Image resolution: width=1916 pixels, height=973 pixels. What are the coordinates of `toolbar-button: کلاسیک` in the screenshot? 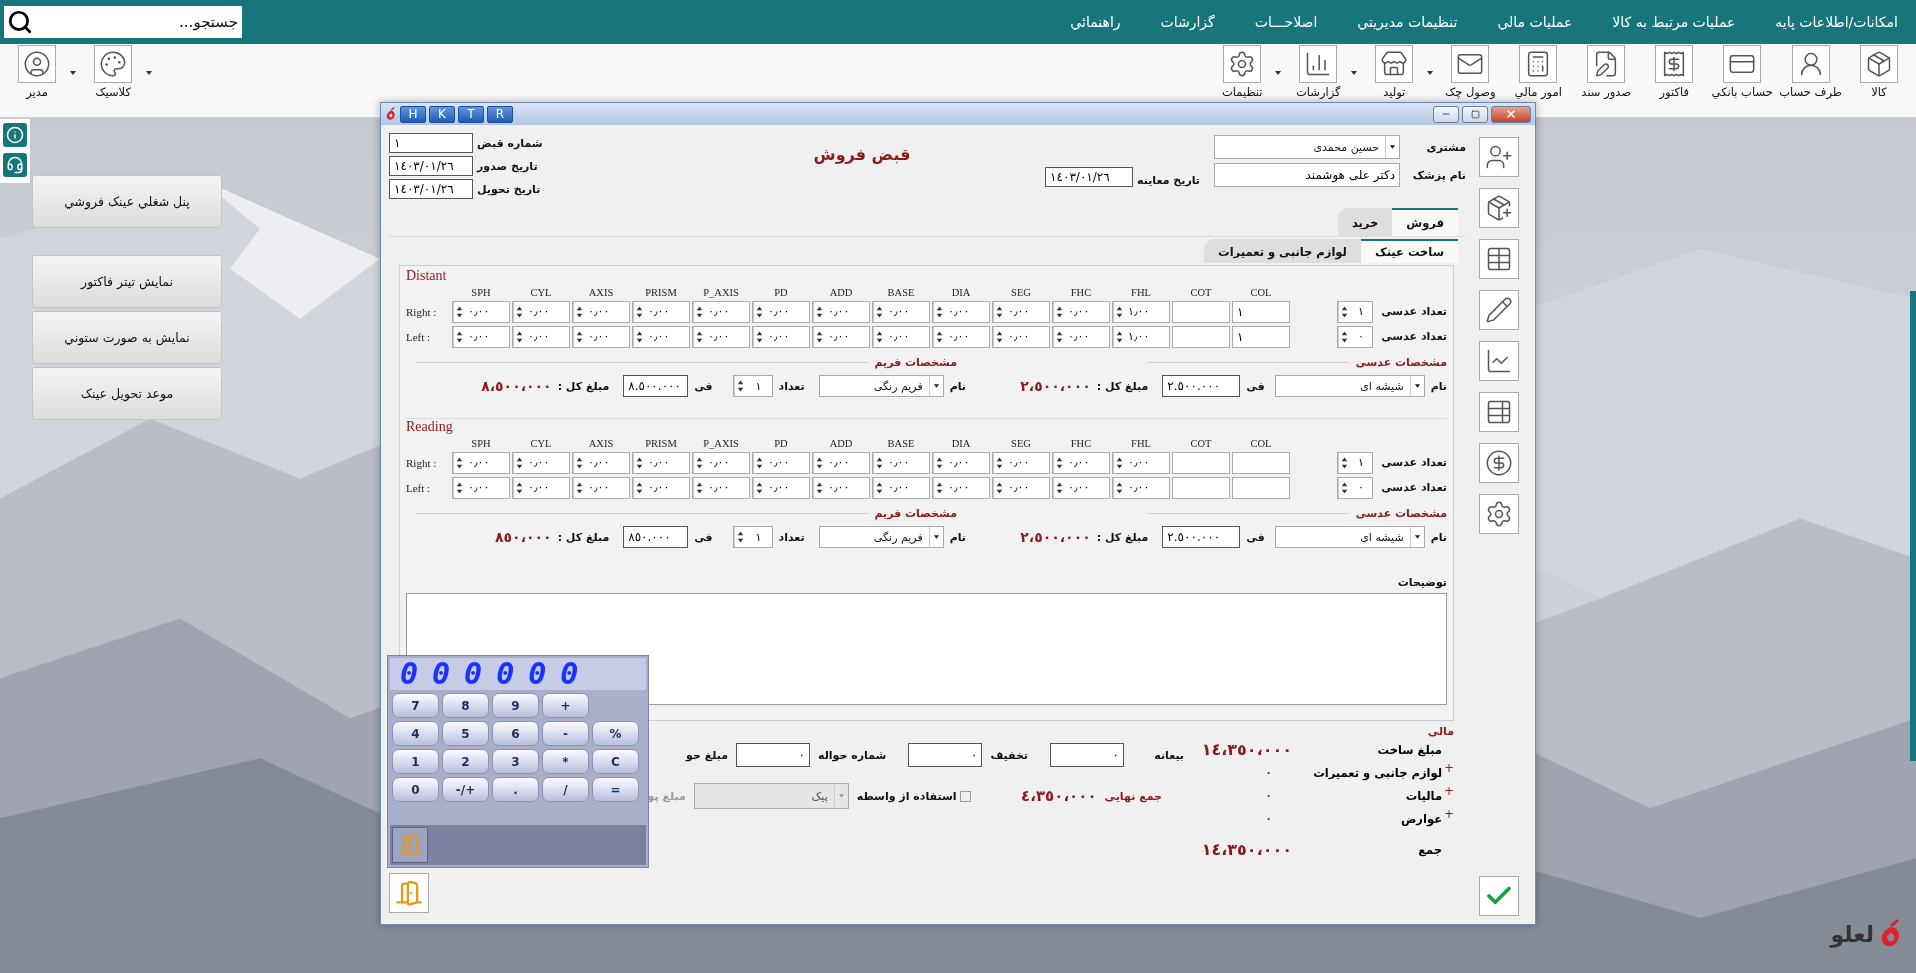 It's located at (113, 72).